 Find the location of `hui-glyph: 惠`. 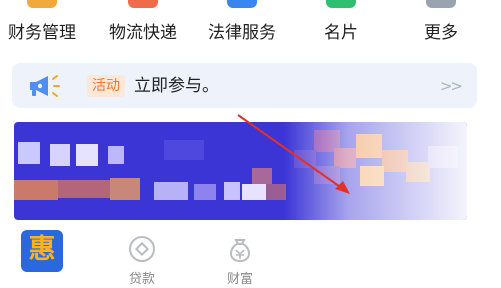

hui-glyph: 惠 is located at coordinates (42, 249).